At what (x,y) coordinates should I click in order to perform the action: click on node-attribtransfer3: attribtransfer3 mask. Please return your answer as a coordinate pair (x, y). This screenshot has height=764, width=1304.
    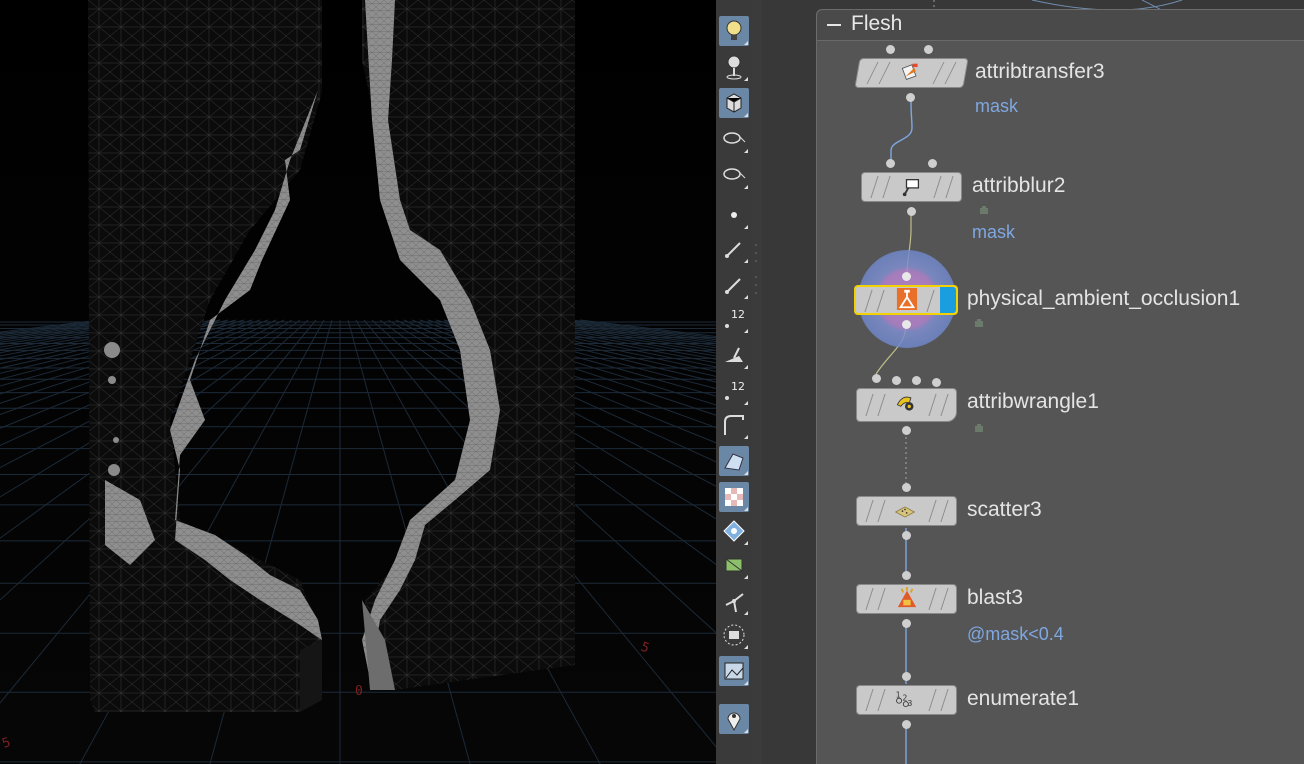
    Looking at the image, I should click on (979, 80).